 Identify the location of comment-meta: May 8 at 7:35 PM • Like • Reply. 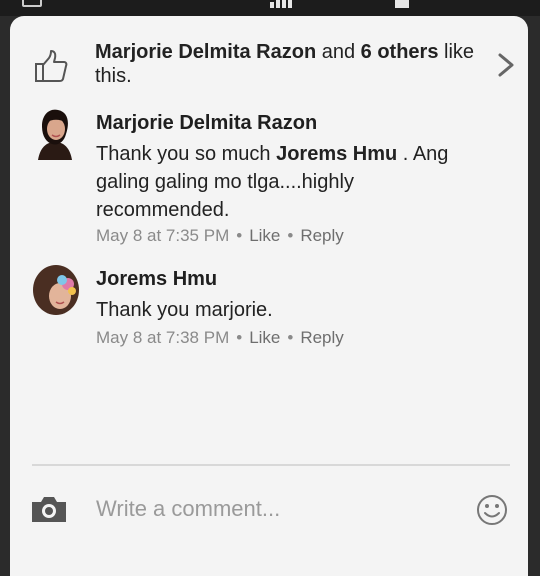
(220, 236).